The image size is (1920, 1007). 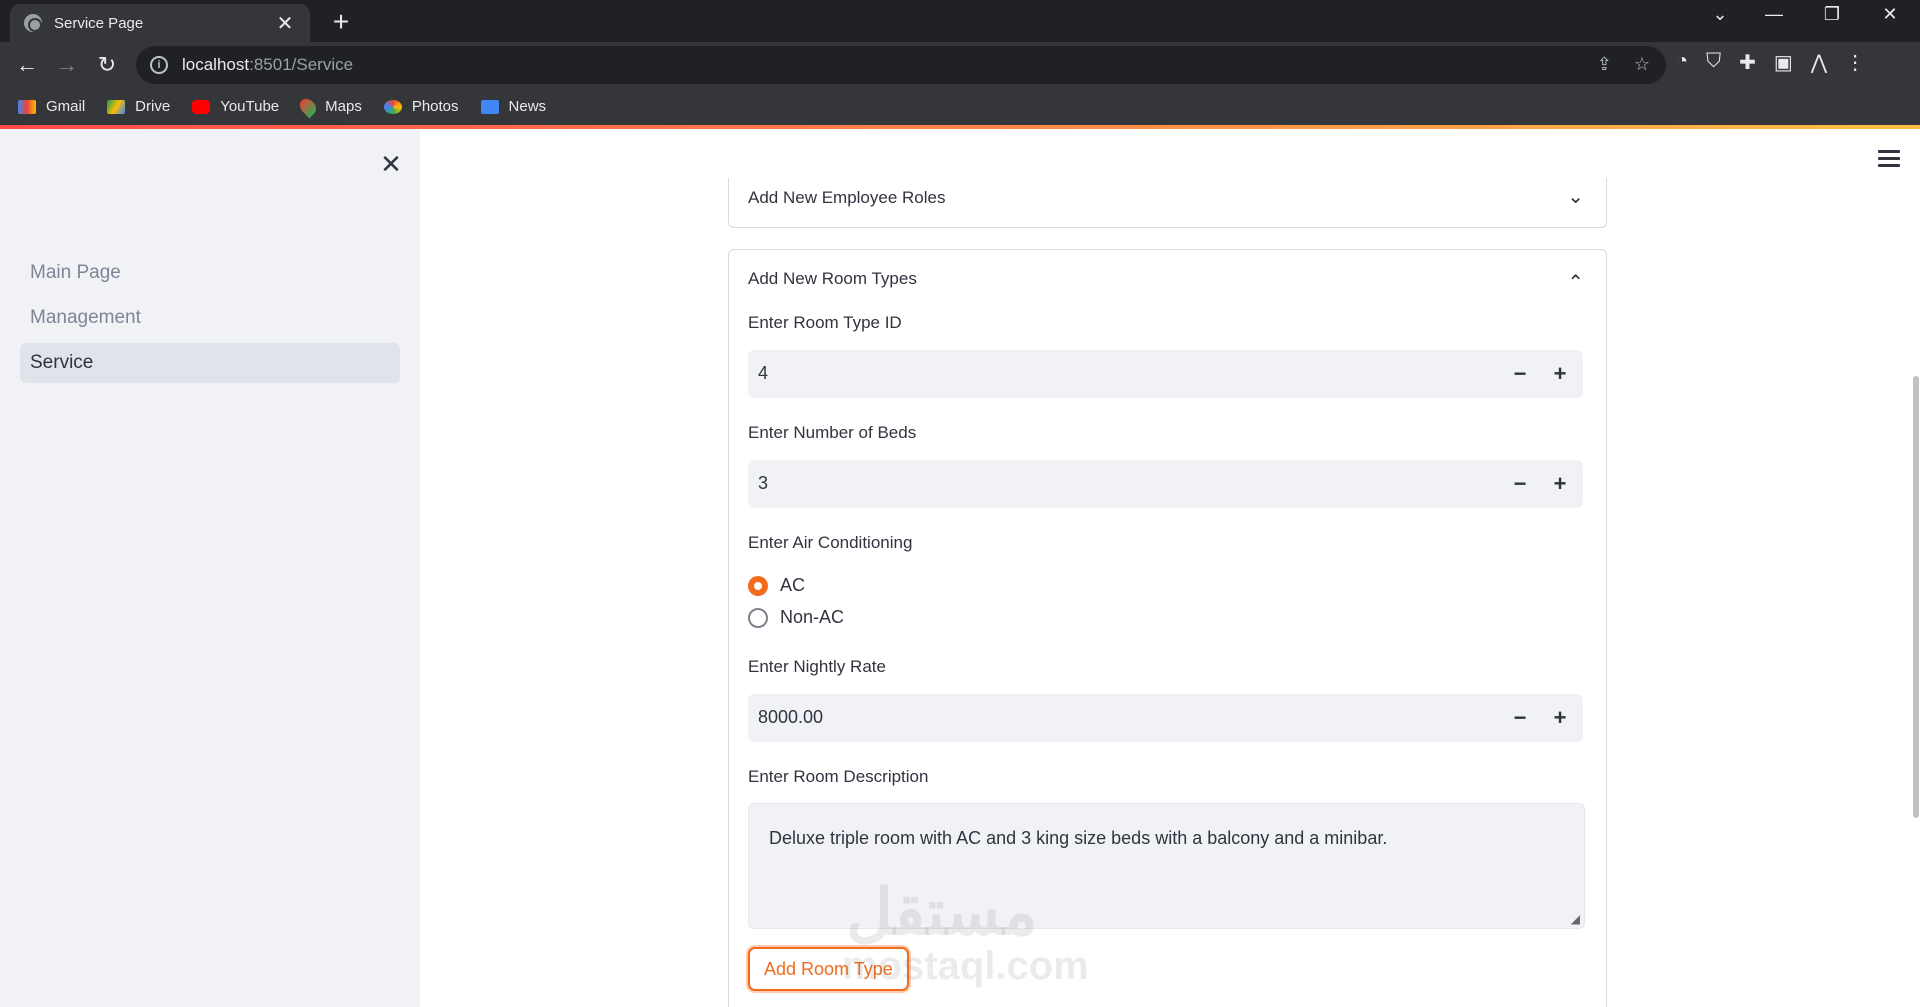 I want to click on beds-label: Enter Number of Beds, so click(x=832, y=432).